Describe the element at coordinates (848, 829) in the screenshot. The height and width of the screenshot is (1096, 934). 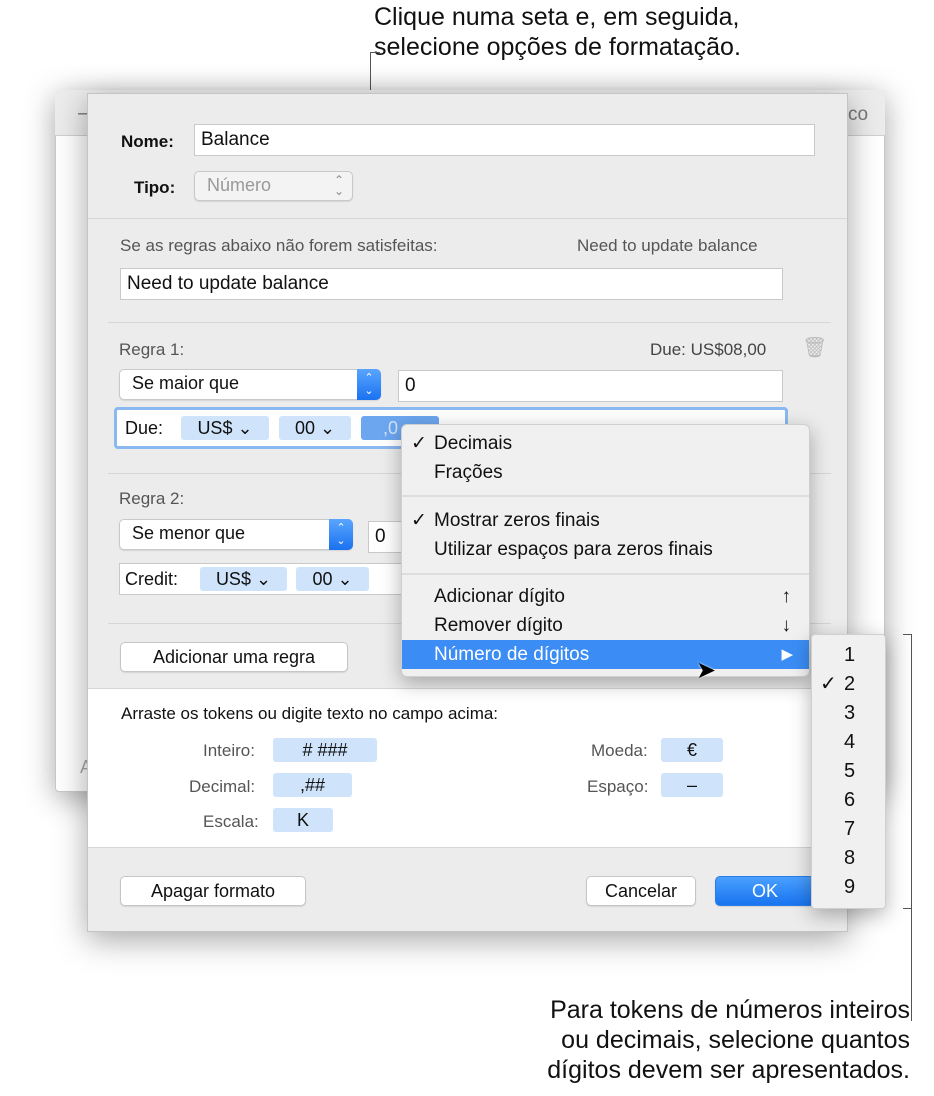
I see `submenu-item-digits: 7` at that location.